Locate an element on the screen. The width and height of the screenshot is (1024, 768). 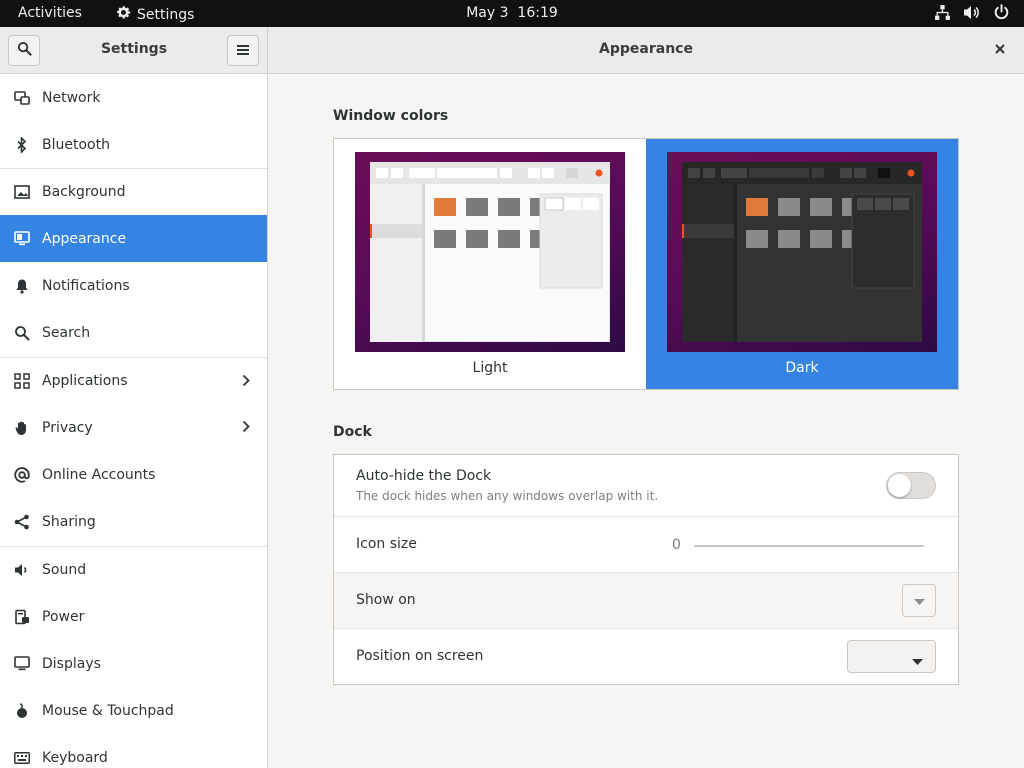
top-bar: Activities Settings May 3 16:19 is located at coordinates (512, 13).